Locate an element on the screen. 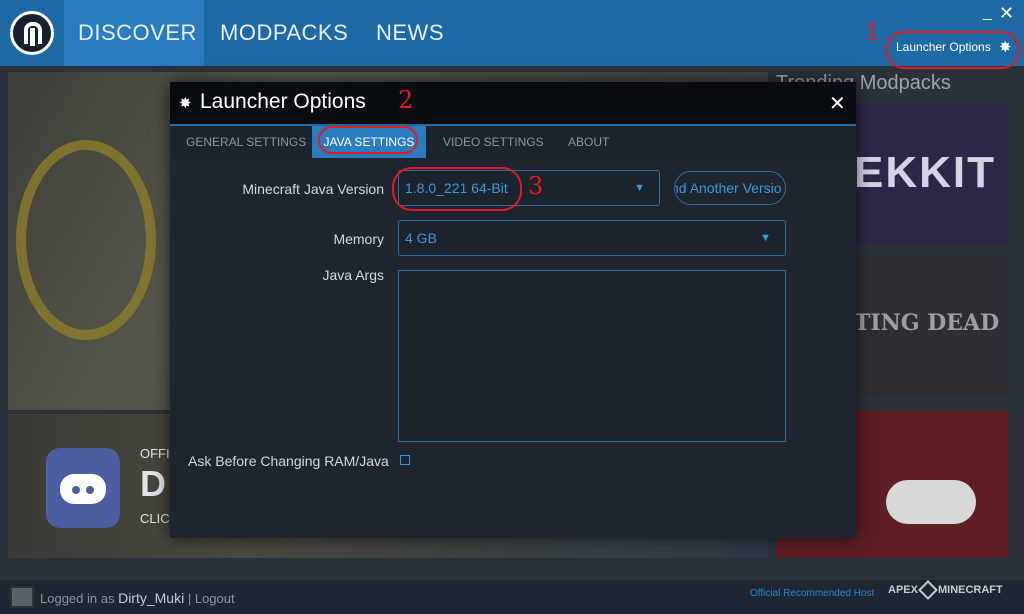  apex-brand-left: APEX is located at coordinates (903, 589).